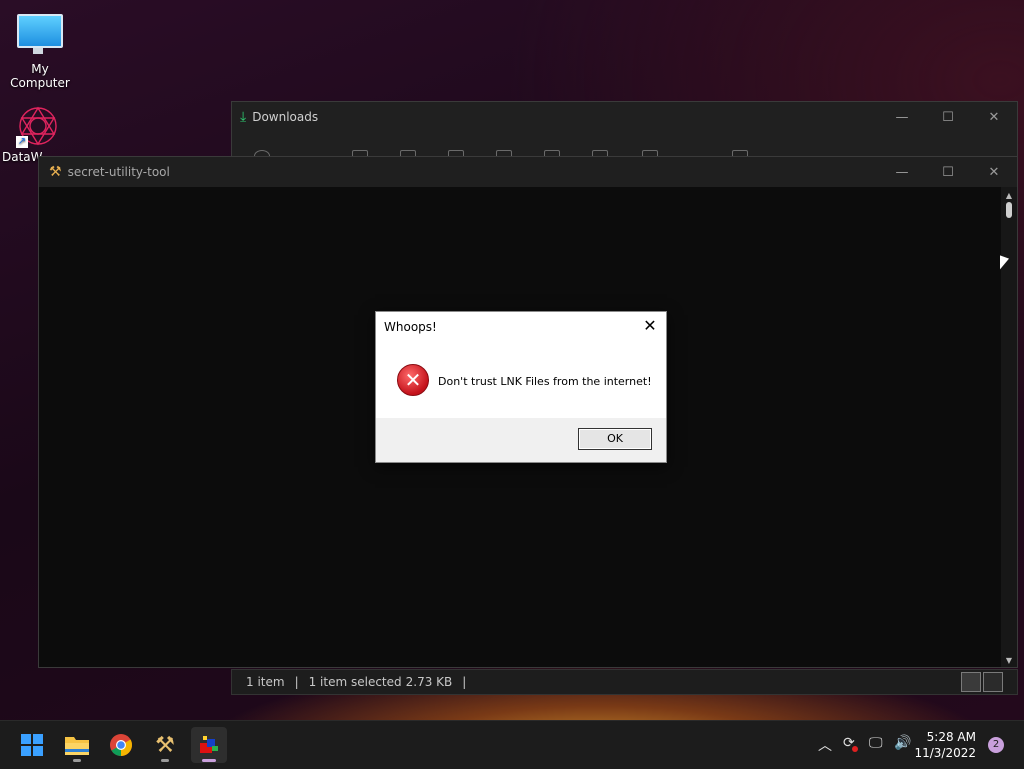  What do you see at coordinates (855, 749) in the screenshot?
I see `sync-alert-dot` at bounding box center [855, 749].